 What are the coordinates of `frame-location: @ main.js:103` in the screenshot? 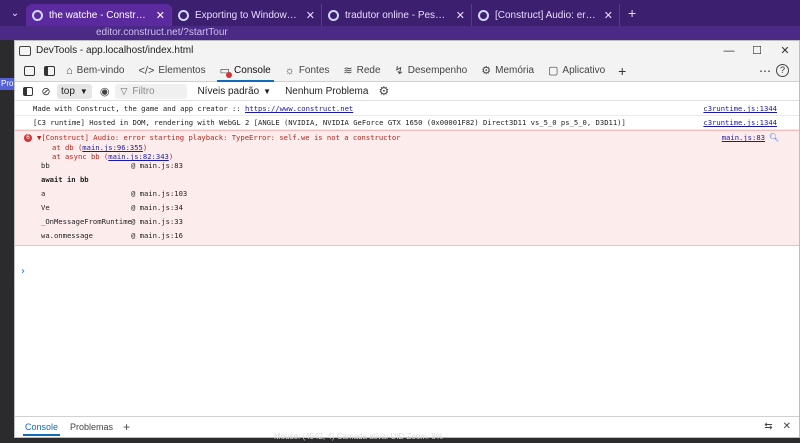 It's located at (159, 193).